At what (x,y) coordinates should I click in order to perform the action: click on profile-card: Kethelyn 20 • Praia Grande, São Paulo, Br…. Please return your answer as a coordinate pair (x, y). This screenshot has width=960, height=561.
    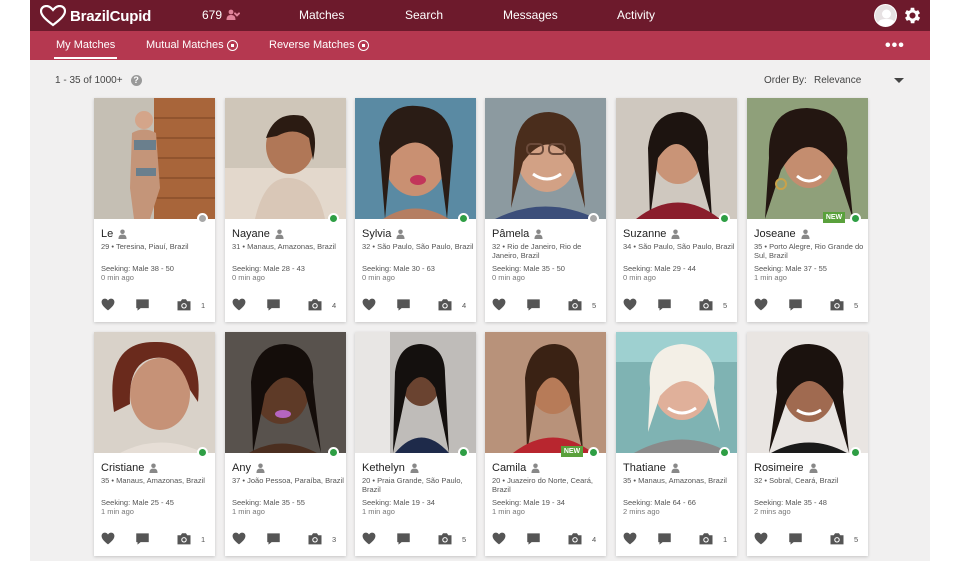
    Looking at the image, I should click on (415, 444).